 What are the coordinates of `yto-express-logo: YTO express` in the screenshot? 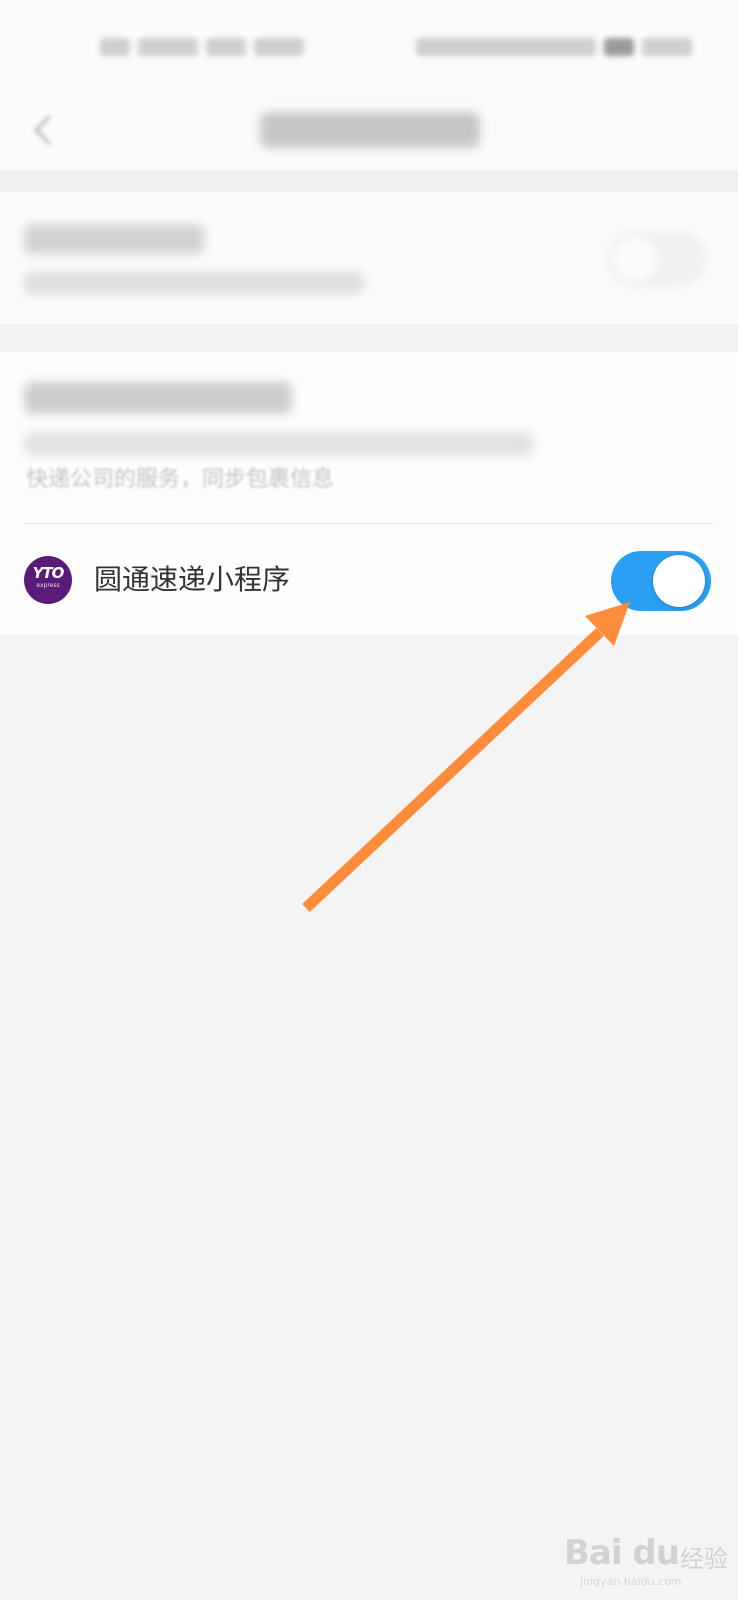 It's located at (48, 580).